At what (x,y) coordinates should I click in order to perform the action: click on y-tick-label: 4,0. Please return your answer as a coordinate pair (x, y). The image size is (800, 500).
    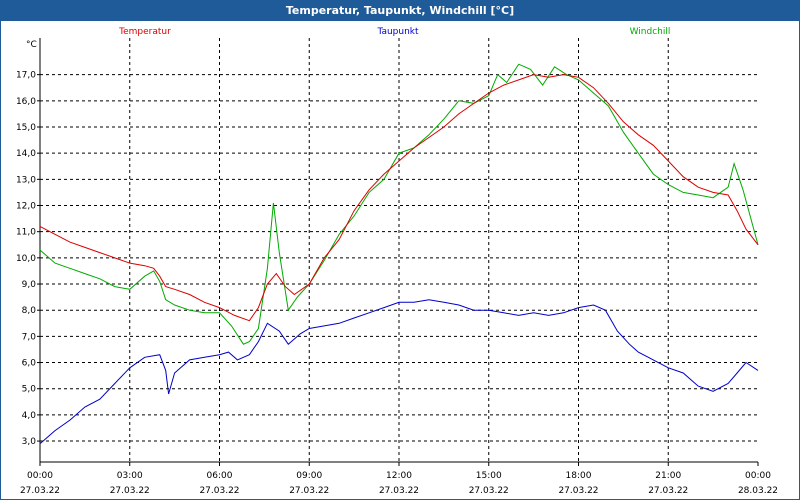
    Looking at the image, I should click on (29, 416).